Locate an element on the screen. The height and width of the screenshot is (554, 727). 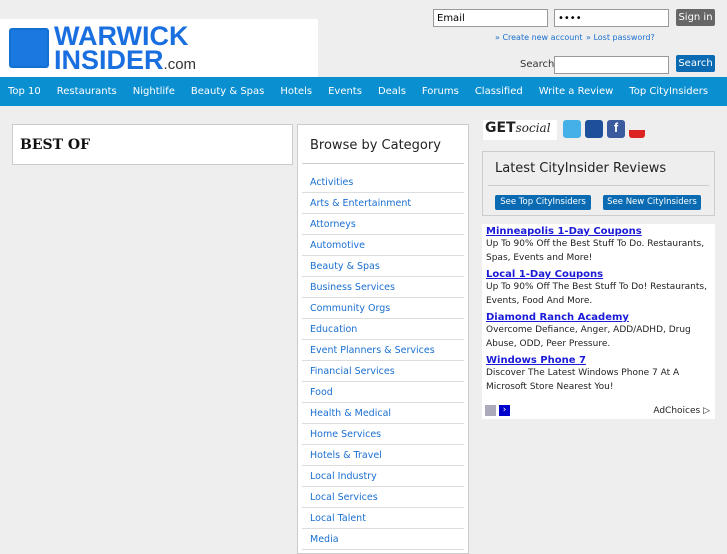
get-social-logo: GETsocial is located at coordinates (520, 130).